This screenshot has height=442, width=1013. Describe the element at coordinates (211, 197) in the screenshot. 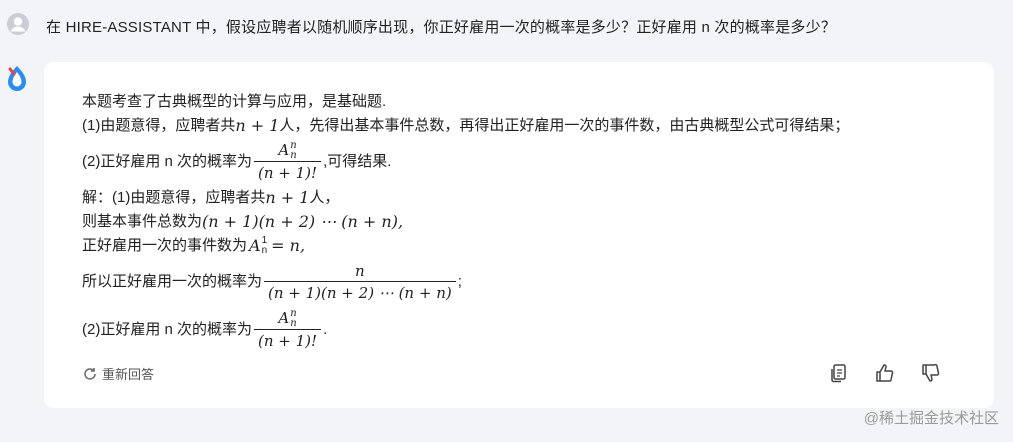

I see `solution-line-1: 解：(1)由题意得，应聘者共 n + 1 人，` at that location.